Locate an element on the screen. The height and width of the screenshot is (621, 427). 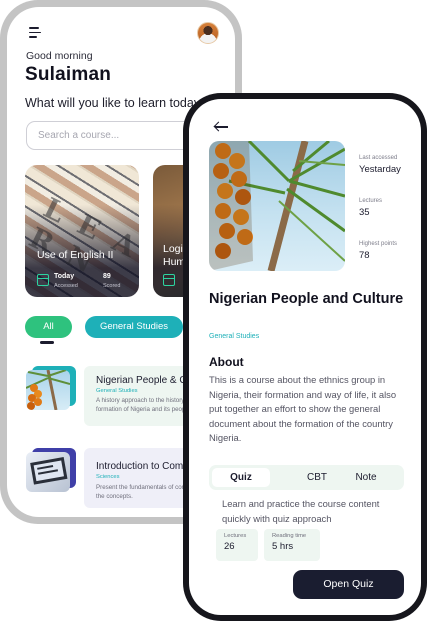
course-title: Nigerian People and Culture is located at coordinates (306, 299).